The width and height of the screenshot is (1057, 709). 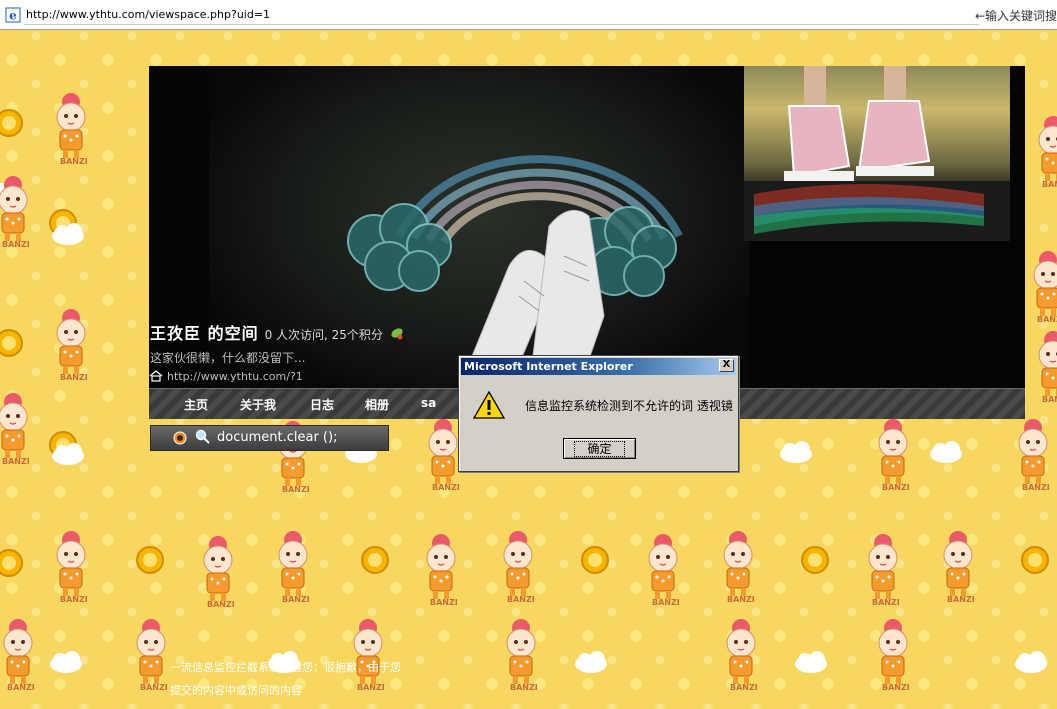 I want to click on home-icon, so click(x=156, y=376).